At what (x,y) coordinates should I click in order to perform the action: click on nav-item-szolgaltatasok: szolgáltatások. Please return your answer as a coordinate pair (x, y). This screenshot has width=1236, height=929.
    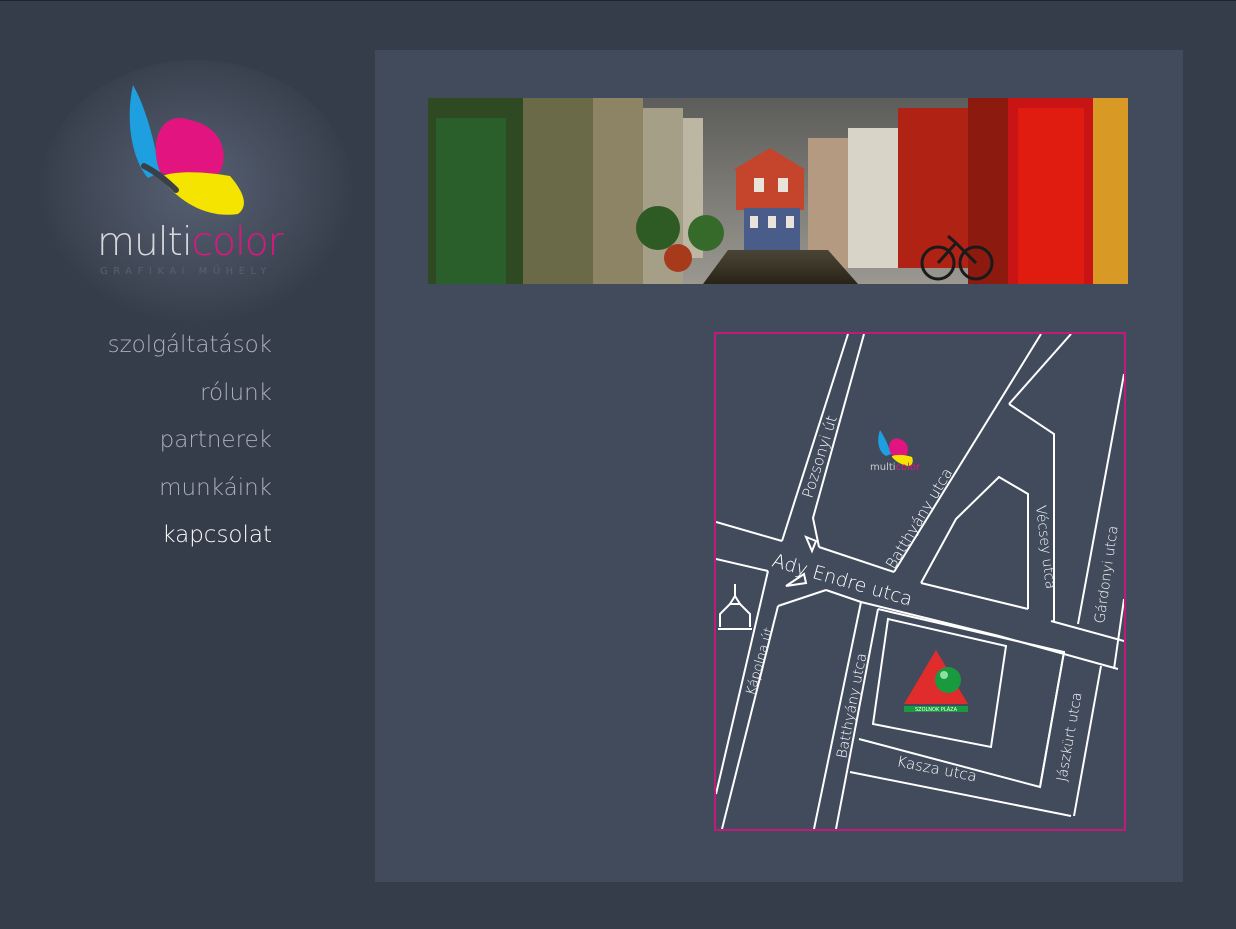
    Looking at the image, I should click on (156, 346).